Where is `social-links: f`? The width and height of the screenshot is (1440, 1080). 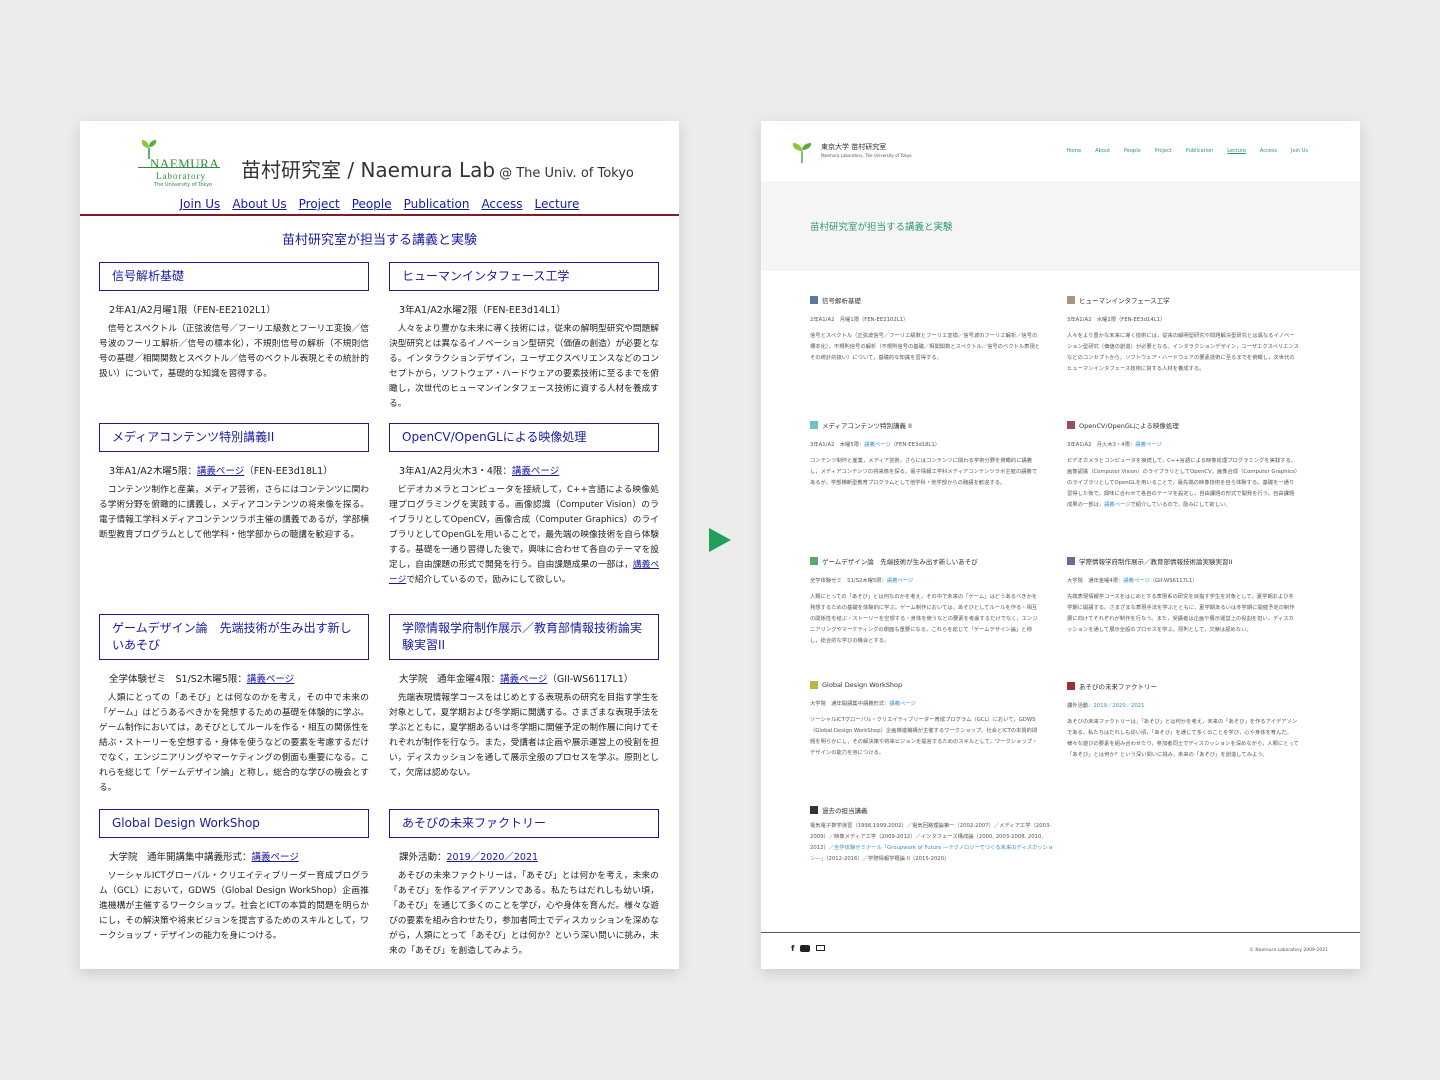
social-links: f is located at coordinates (808, 948).